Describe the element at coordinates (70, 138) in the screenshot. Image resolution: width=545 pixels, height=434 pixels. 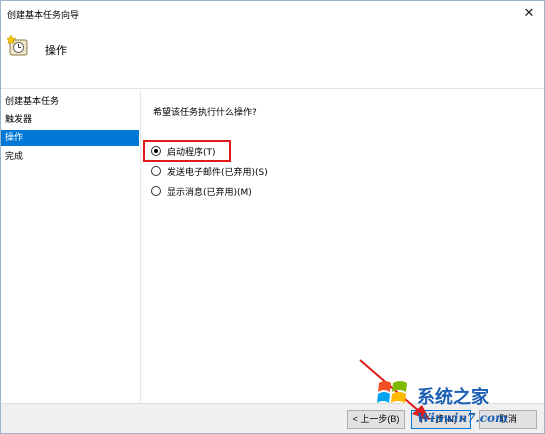
I see `step-action: 操作` at that location.